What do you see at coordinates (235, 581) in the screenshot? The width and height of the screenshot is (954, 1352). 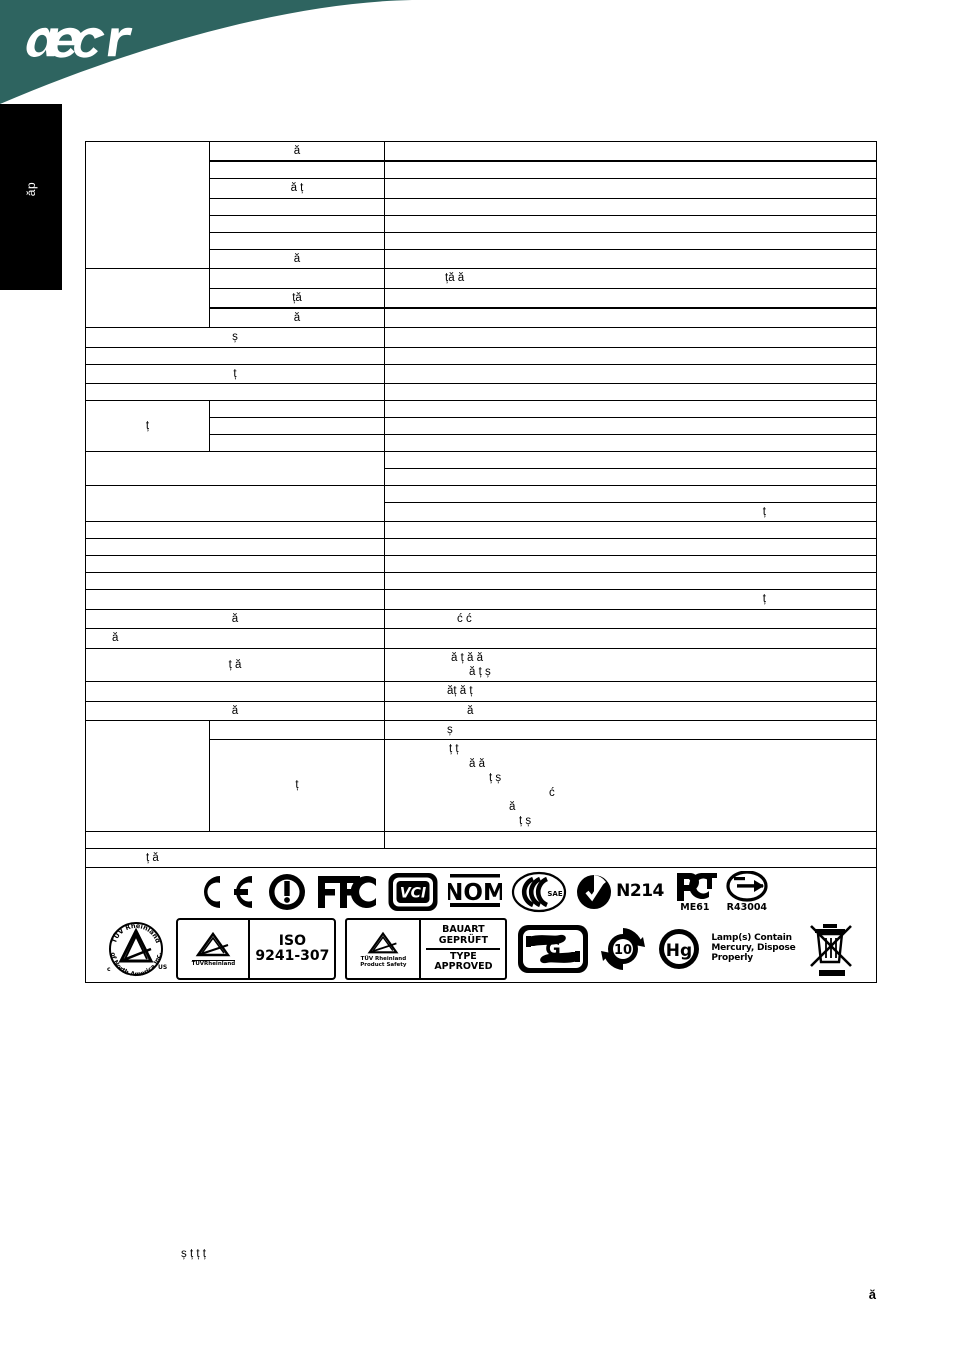 I see `spec-label-r25` at bounding box center [235, 581].